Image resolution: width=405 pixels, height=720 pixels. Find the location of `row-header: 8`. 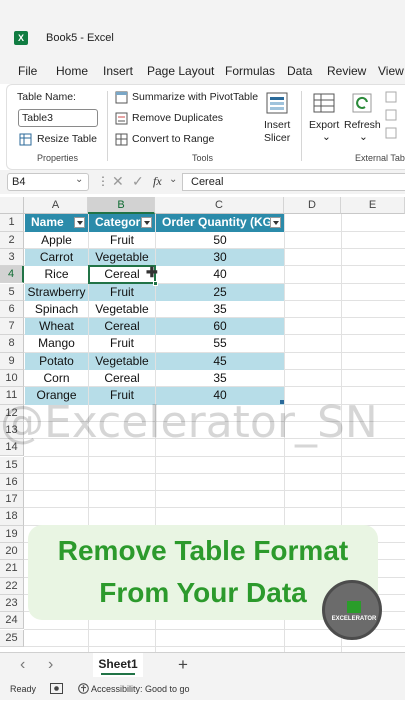

row-header: 8 is located at coordinates (12, 344).